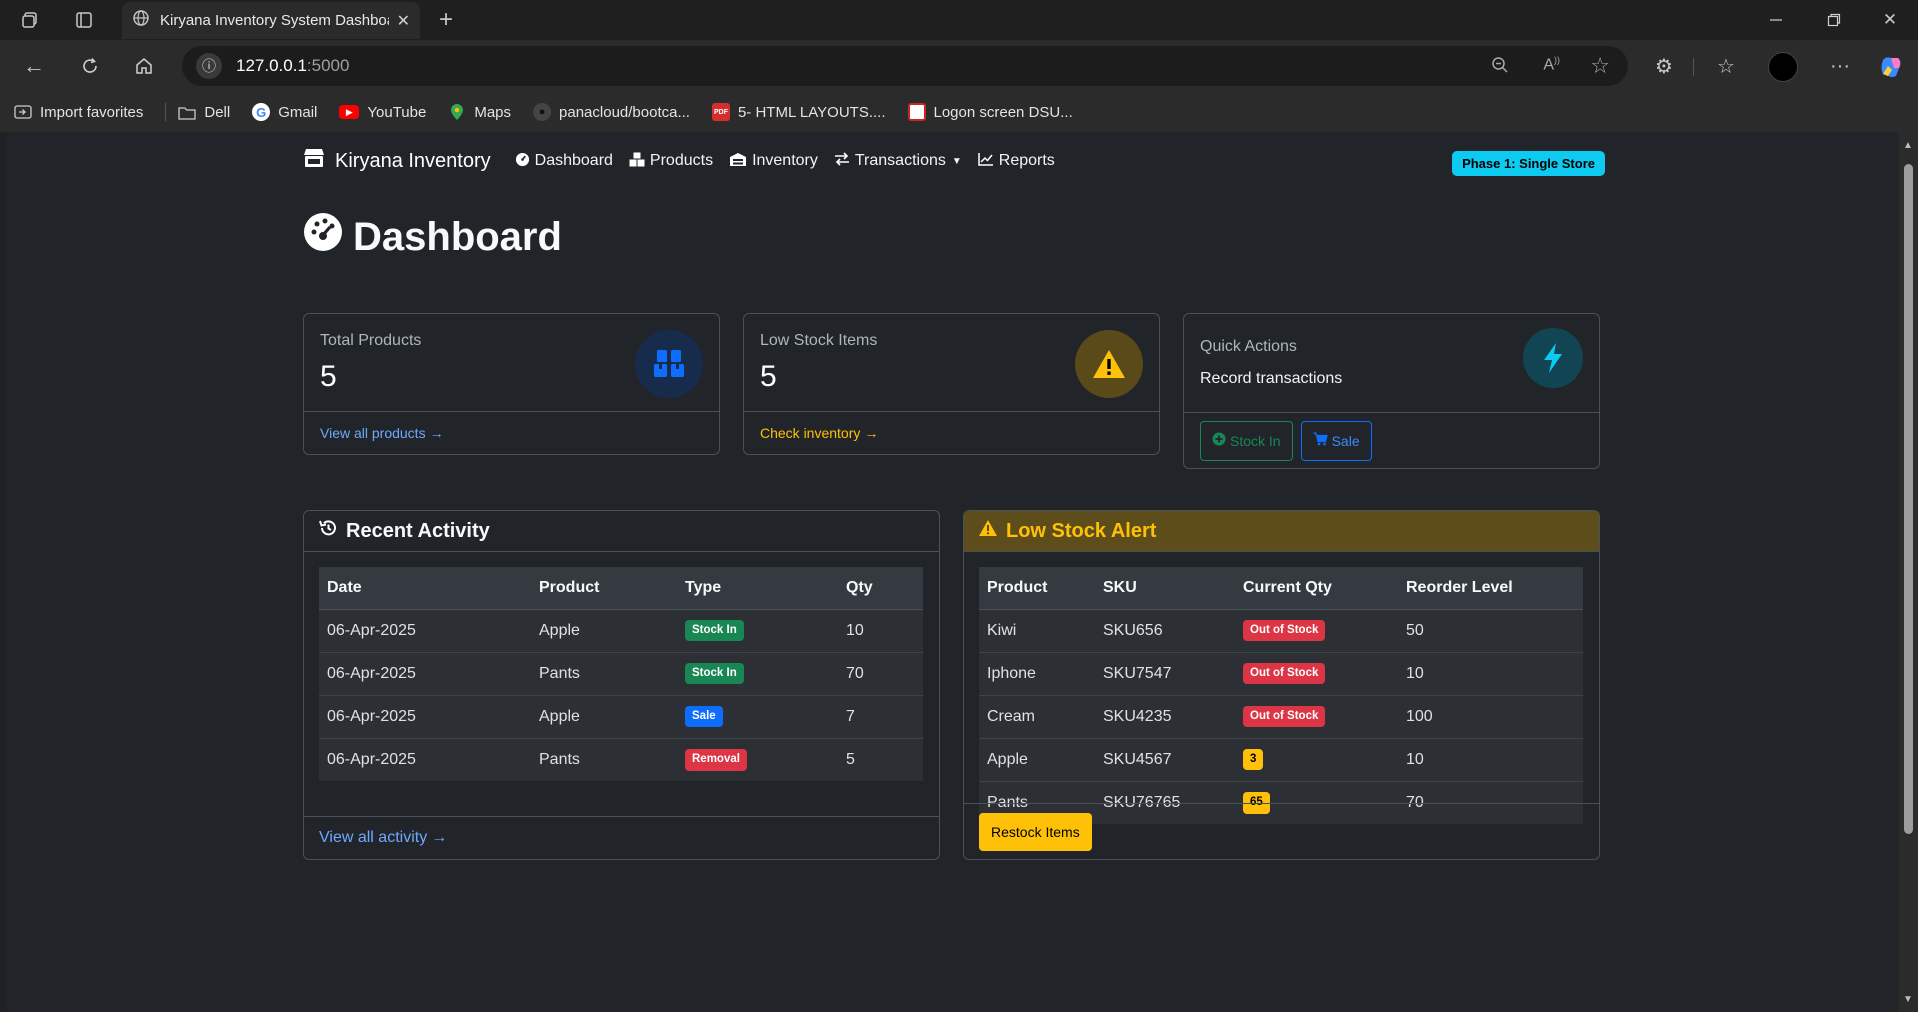 The image size is (1918, 1012). What do you see at coordinates (1253, 759) in the screenshot?
I see `qty-badge: 3` at bounding box center [1253, 759].